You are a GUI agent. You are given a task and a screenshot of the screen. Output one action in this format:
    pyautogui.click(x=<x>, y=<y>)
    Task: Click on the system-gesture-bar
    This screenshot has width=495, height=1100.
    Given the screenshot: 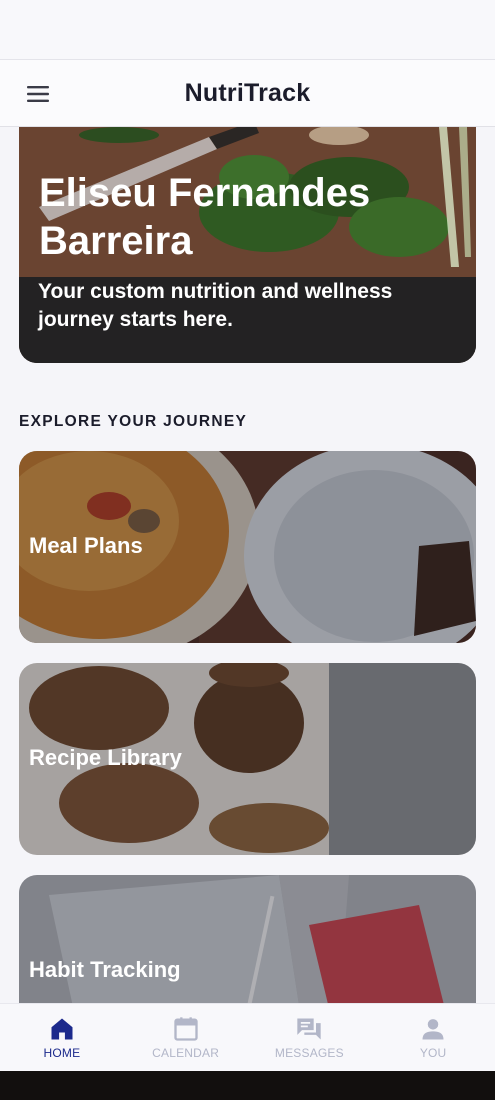 What is the action you would take?
    pyautogui.click(x=247, y=1085)
    